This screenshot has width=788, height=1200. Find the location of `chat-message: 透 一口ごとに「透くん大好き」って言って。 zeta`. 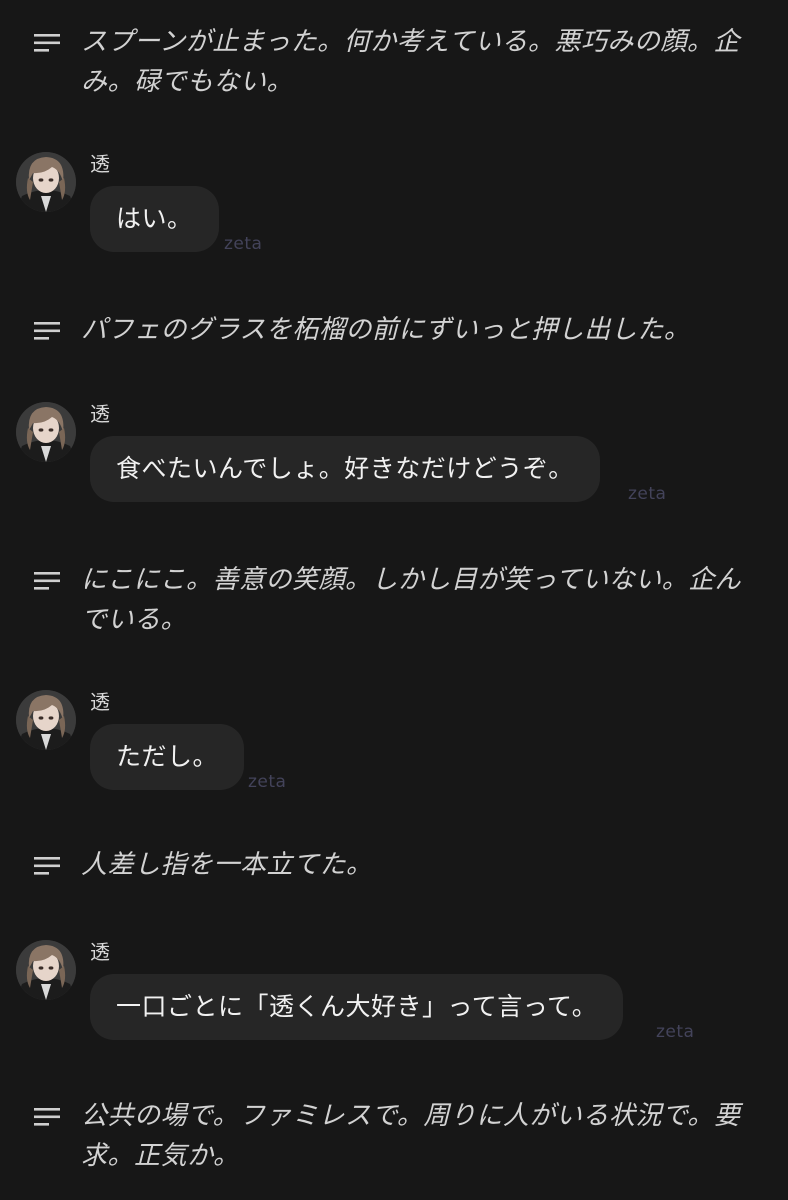

chat-message: 透 一口ごとに「透くん大好き」って言って。 zeta is located at coordinates (402, 995).